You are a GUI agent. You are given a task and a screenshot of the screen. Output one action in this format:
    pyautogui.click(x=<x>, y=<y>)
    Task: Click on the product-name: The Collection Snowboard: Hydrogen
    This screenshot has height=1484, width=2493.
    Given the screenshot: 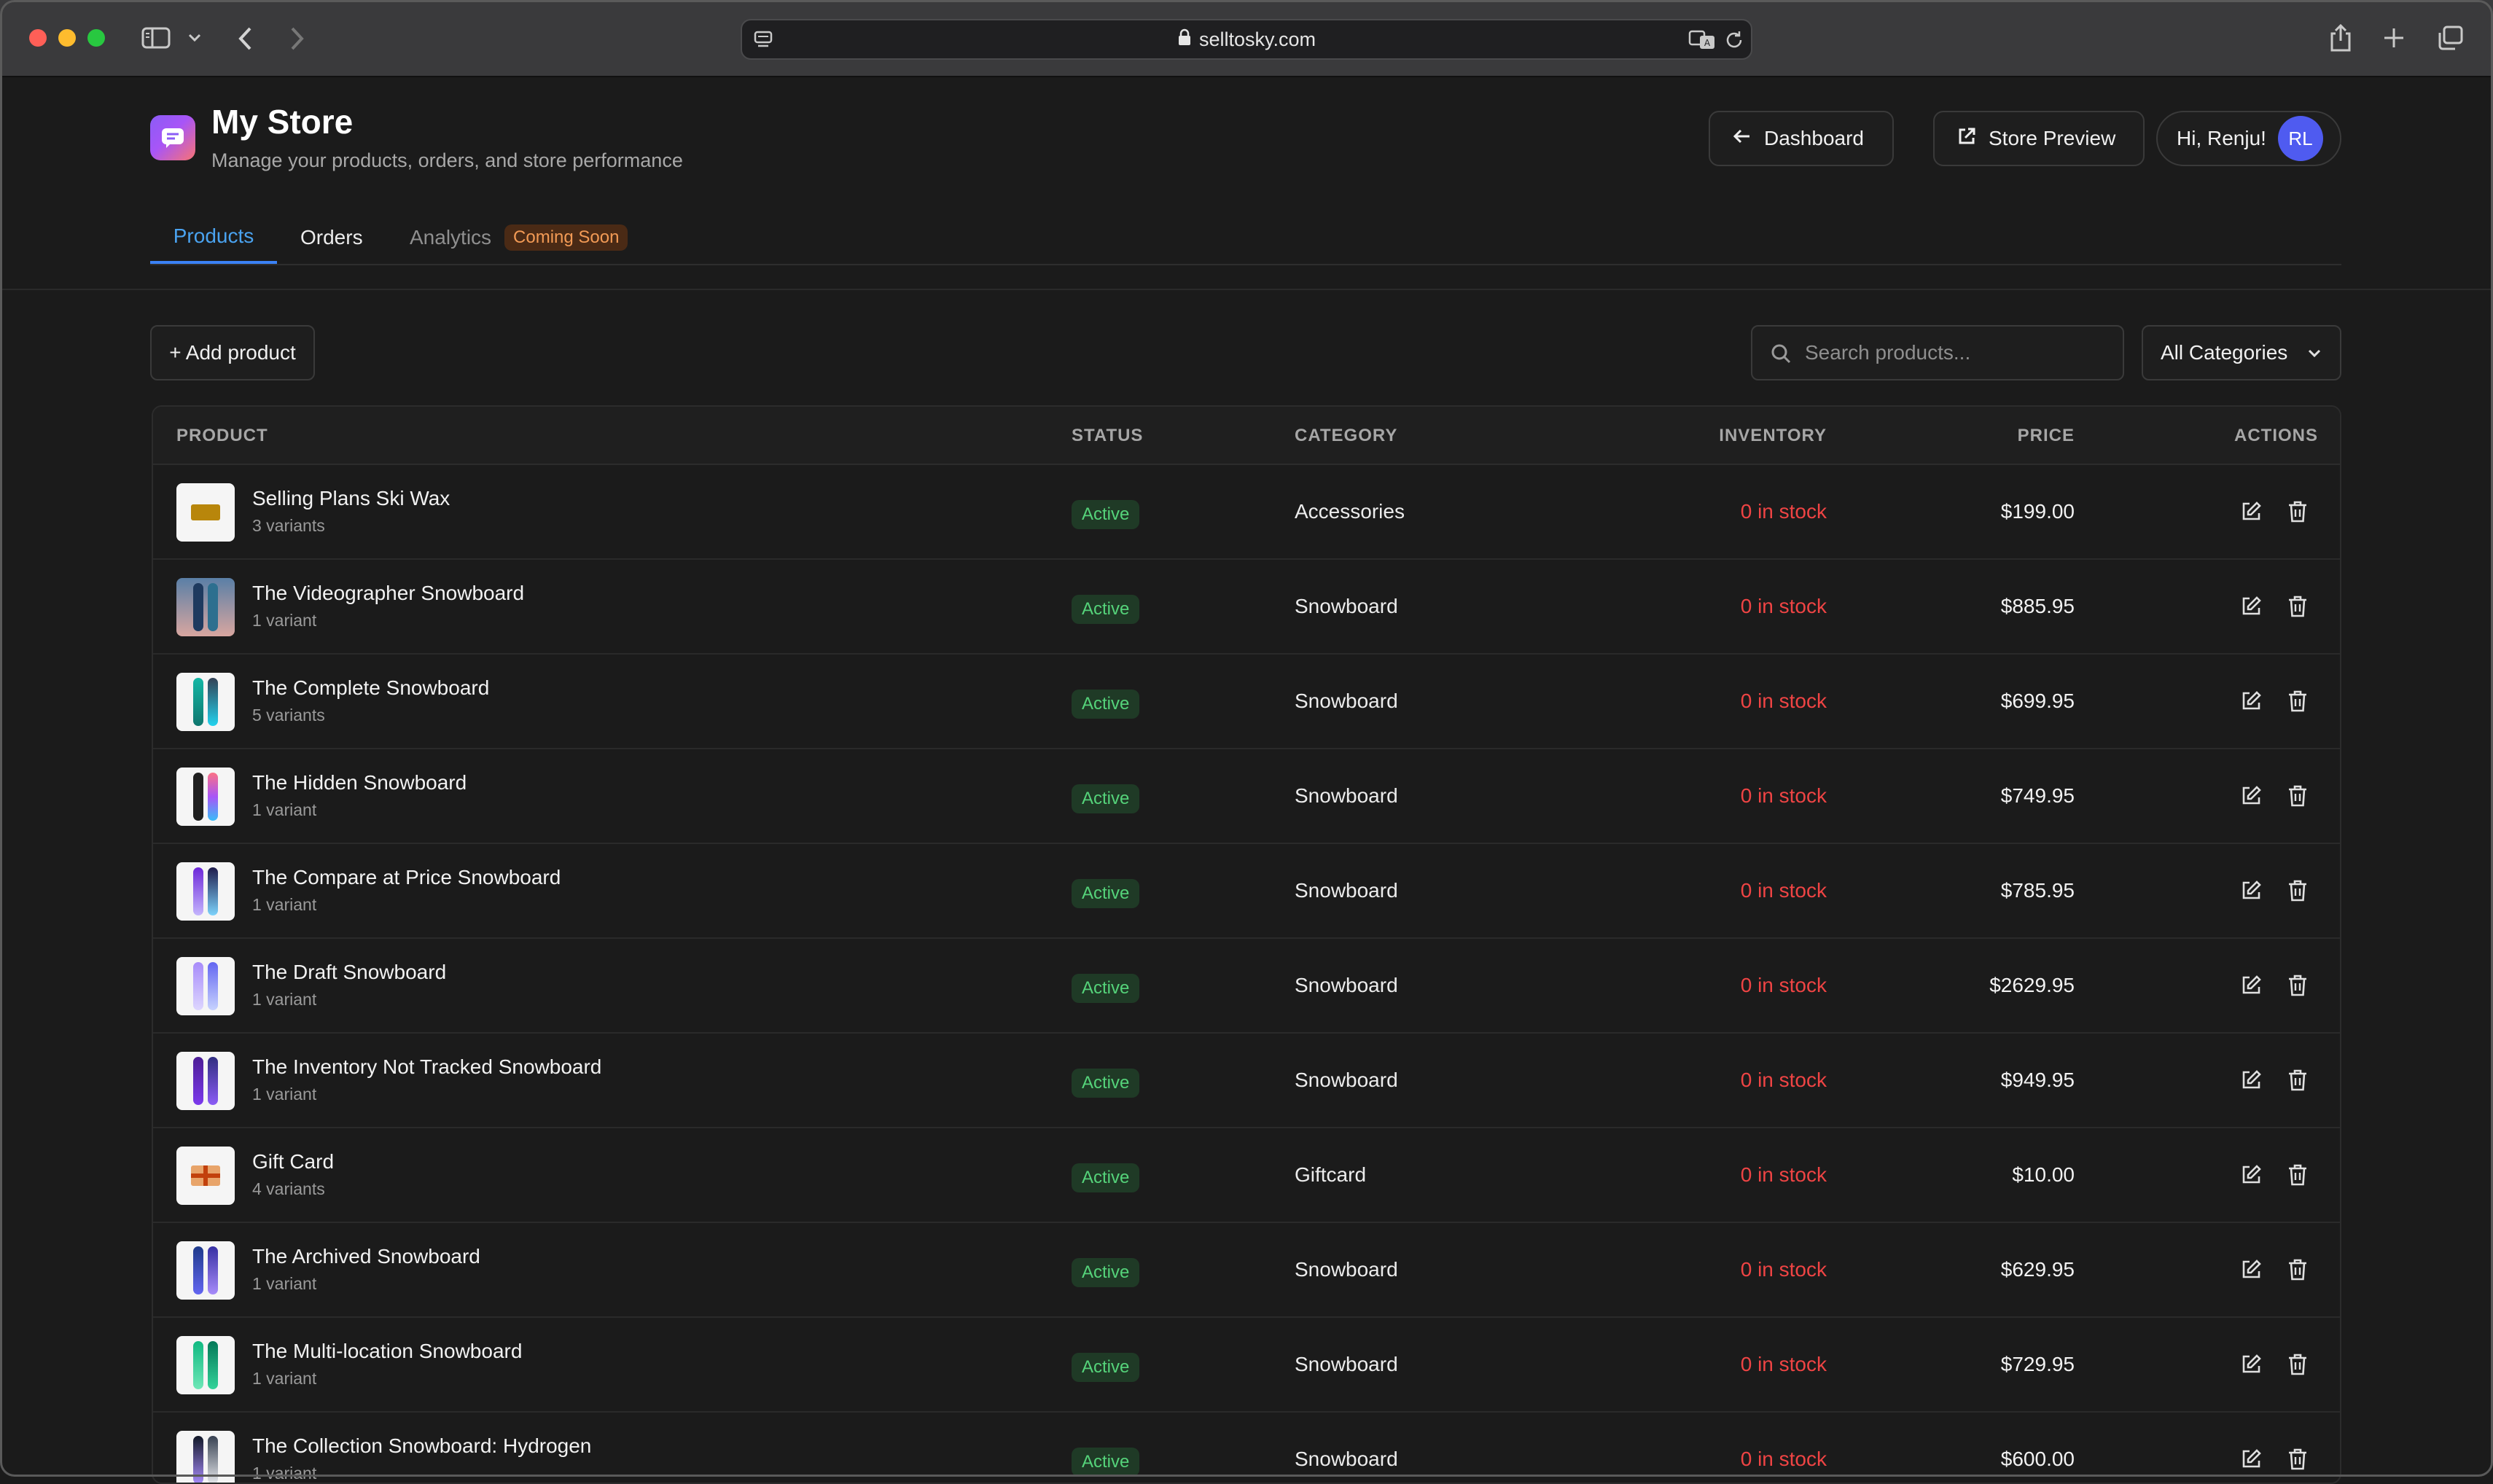 What is the action you would take?
    pyautogui.click(x=422, y=1446)
    